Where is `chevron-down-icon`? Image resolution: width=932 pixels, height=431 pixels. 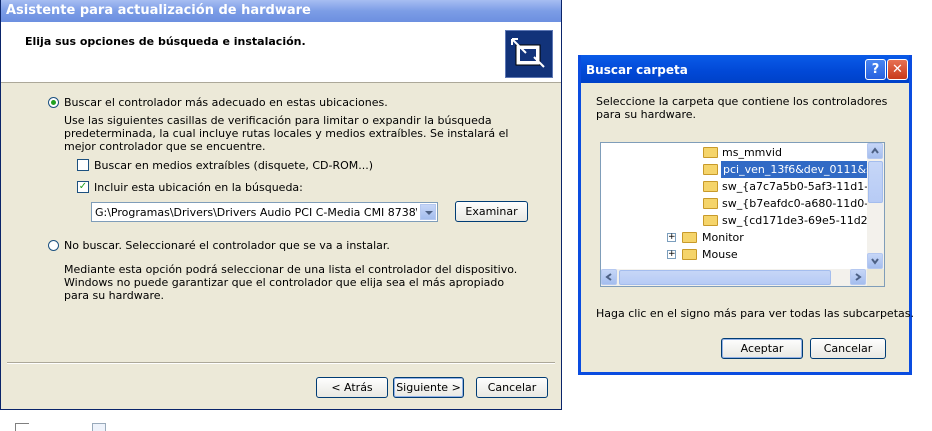 chevron-down-icon is located at coordinates (428, 212).